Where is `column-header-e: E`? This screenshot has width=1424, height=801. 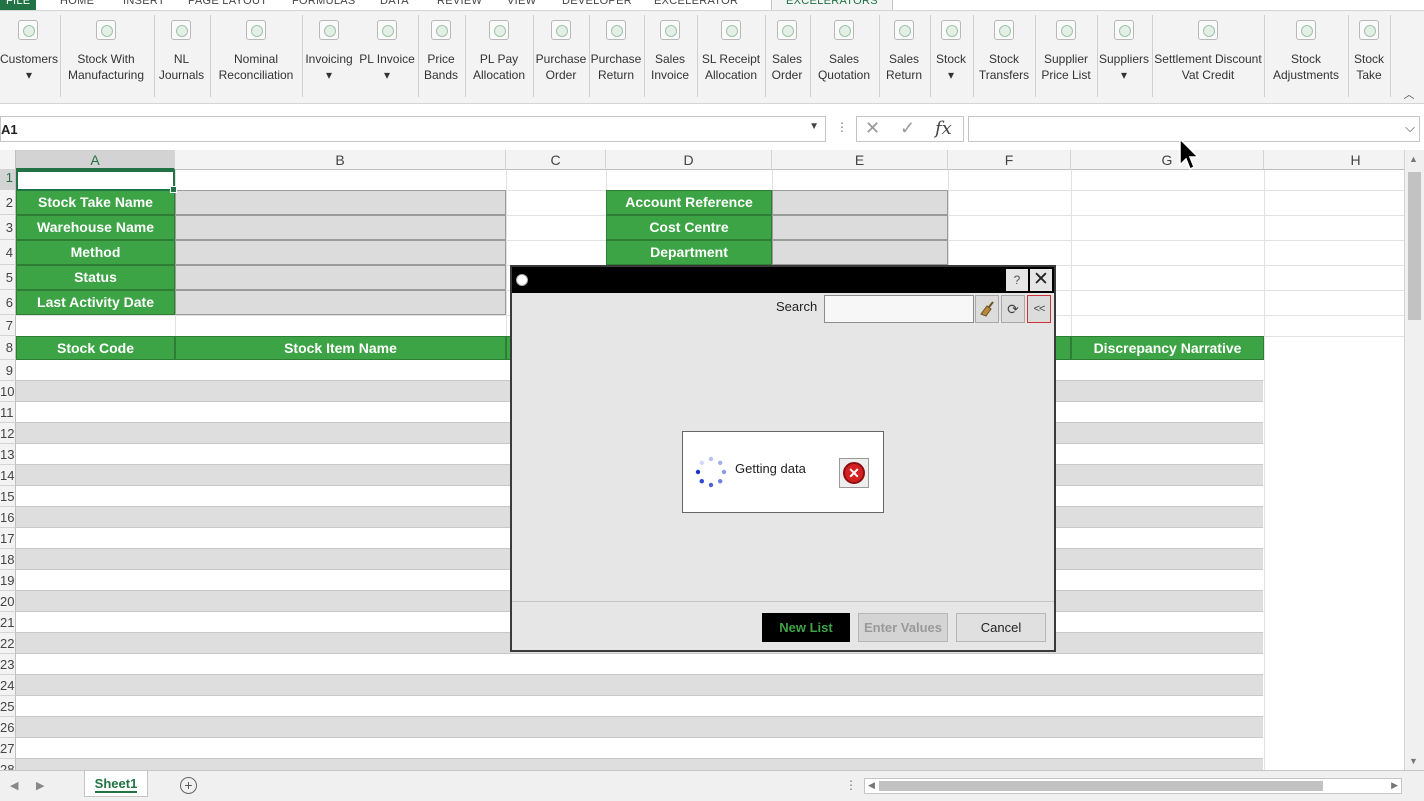 column-header-e: E is located at coordinates (860, 160).